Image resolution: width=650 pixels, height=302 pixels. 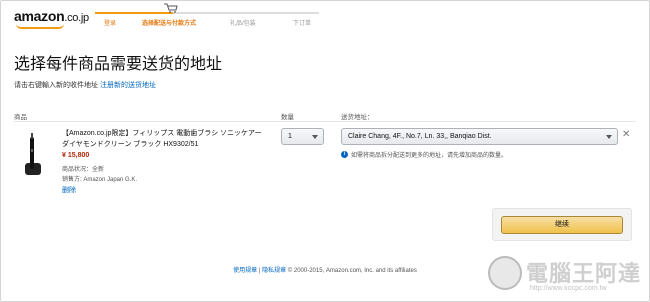 I want to click on continue-button: 继续, so click(x=562, y=225).